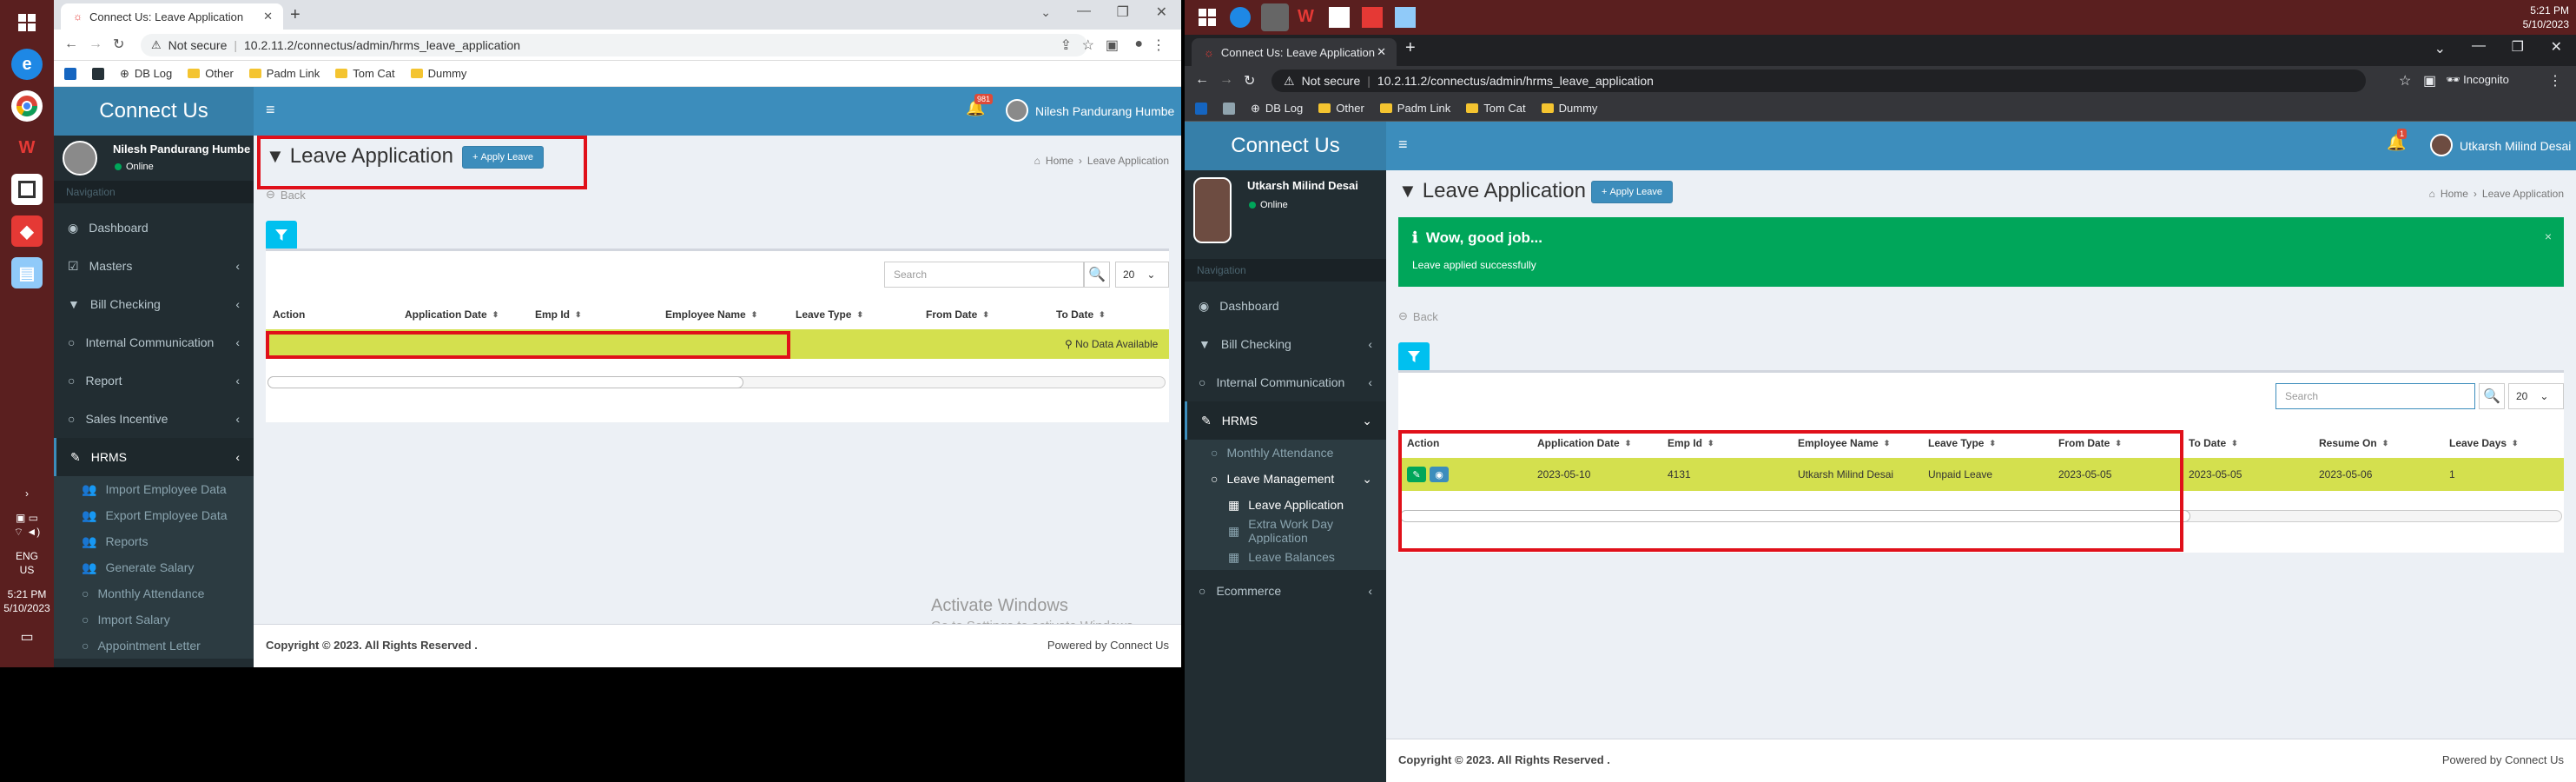  Describe the element at coordinates (957, 314) in the screenshot. I see `column-header-from-date: From Date ⬍` at that location.